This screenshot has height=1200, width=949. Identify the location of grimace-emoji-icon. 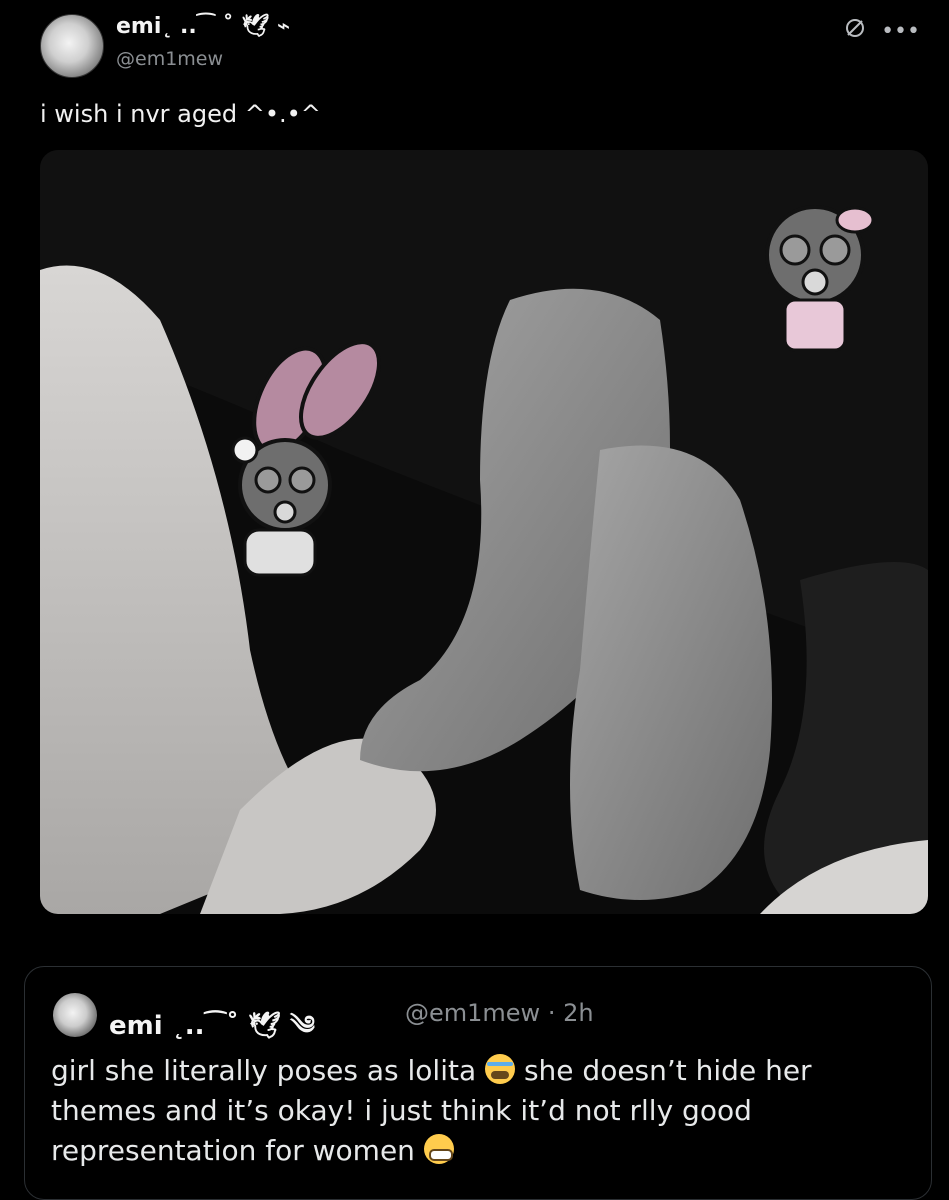
(438, 1149).